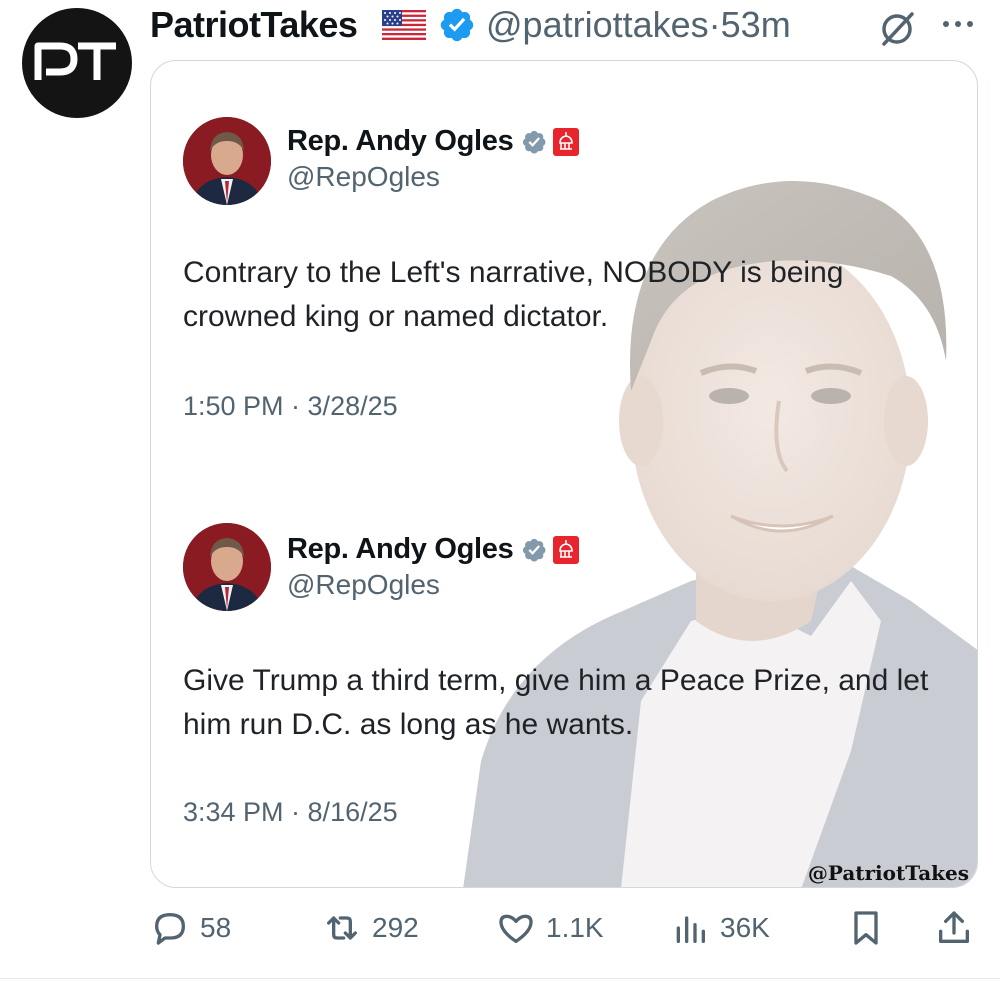 The height and width of the screenshot is (991, 1000). I want to click on repost-icon, so click(342, 928).